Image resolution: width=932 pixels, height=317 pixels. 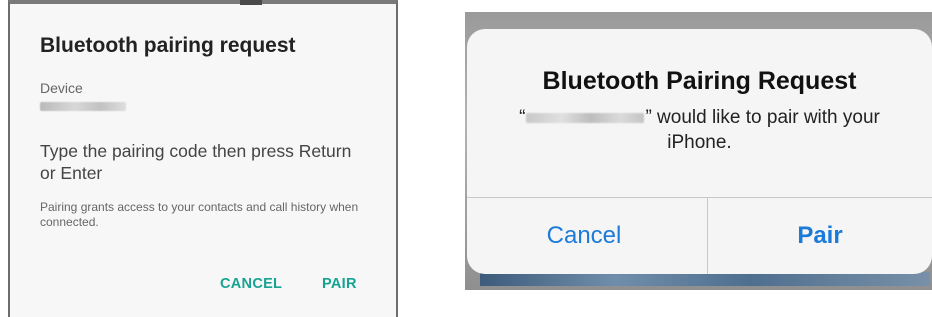 What do you see at coordinates (61, 88) in the screenshot?
I see `device-label: Device` at bounding box center [61, 88].